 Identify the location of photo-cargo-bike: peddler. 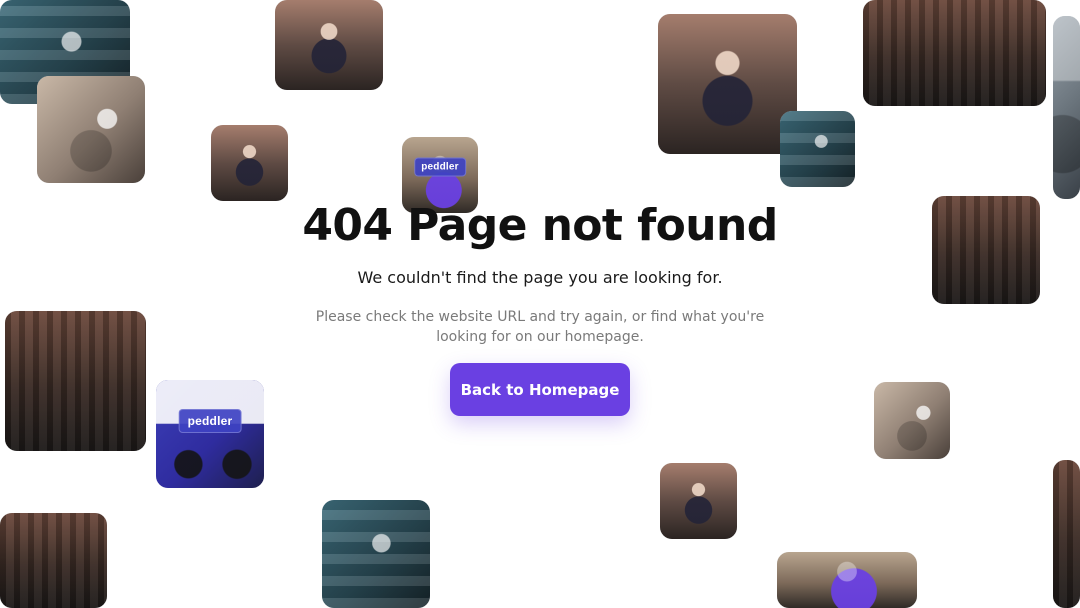
(210, 434).